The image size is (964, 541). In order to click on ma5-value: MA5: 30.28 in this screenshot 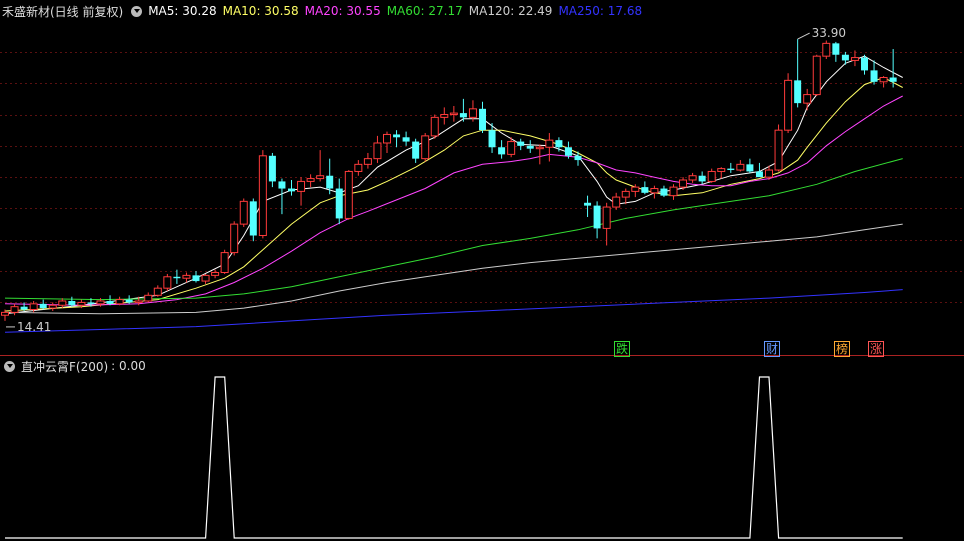, I will do `click(182, 11)`.